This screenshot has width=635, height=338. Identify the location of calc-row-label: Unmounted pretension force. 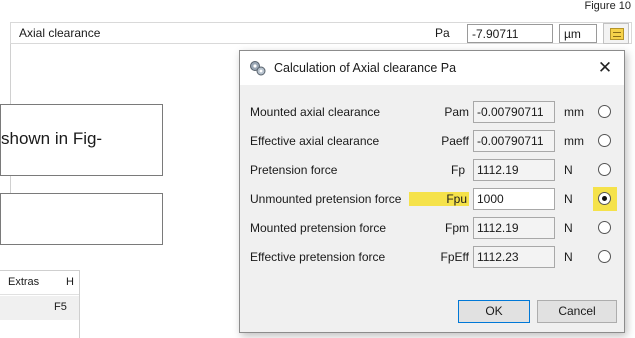
(326, 199).